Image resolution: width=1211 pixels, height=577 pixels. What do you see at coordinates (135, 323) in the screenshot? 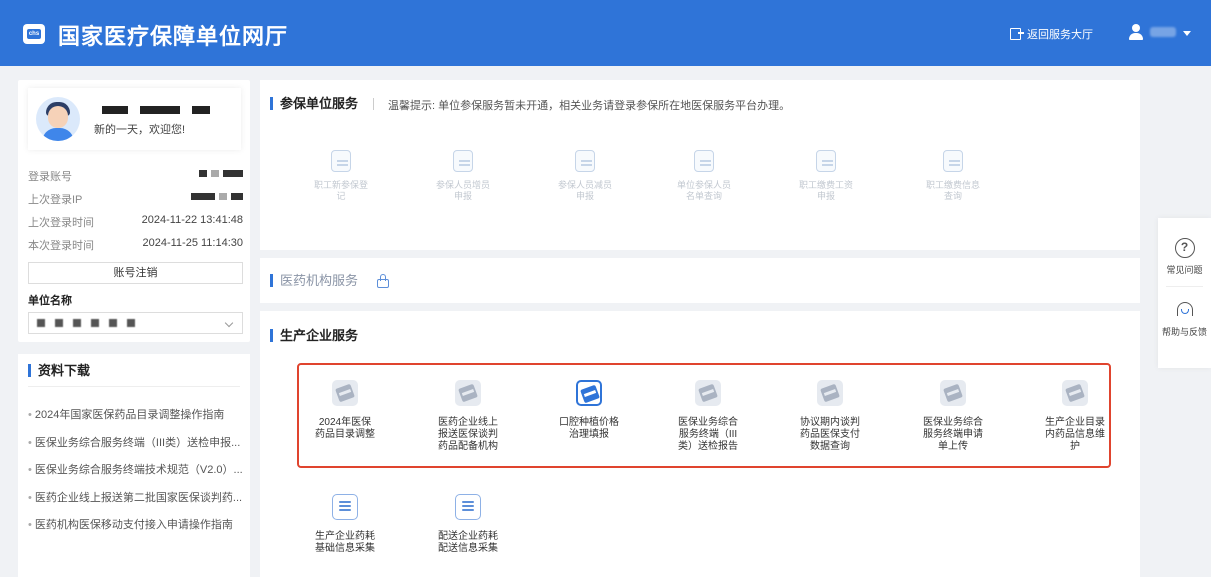
I see `unit-name-select` at bounding box center [135, 323].